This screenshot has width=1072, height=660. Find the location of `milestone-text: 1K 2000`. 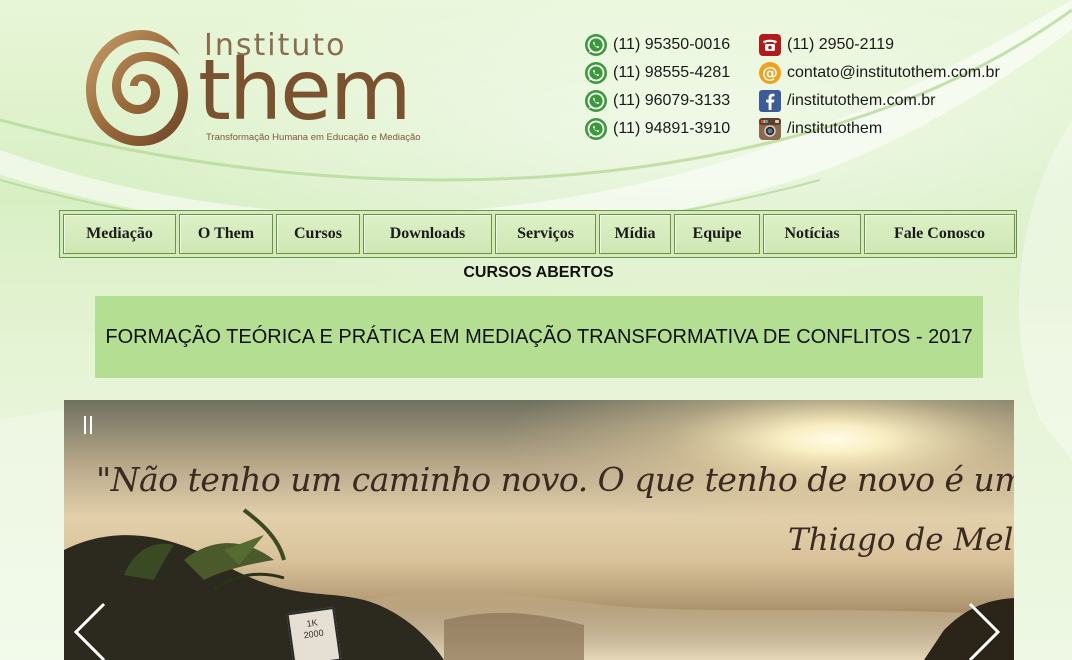

milestone-text: 1K 2000 is located at coordinates (313, 629).